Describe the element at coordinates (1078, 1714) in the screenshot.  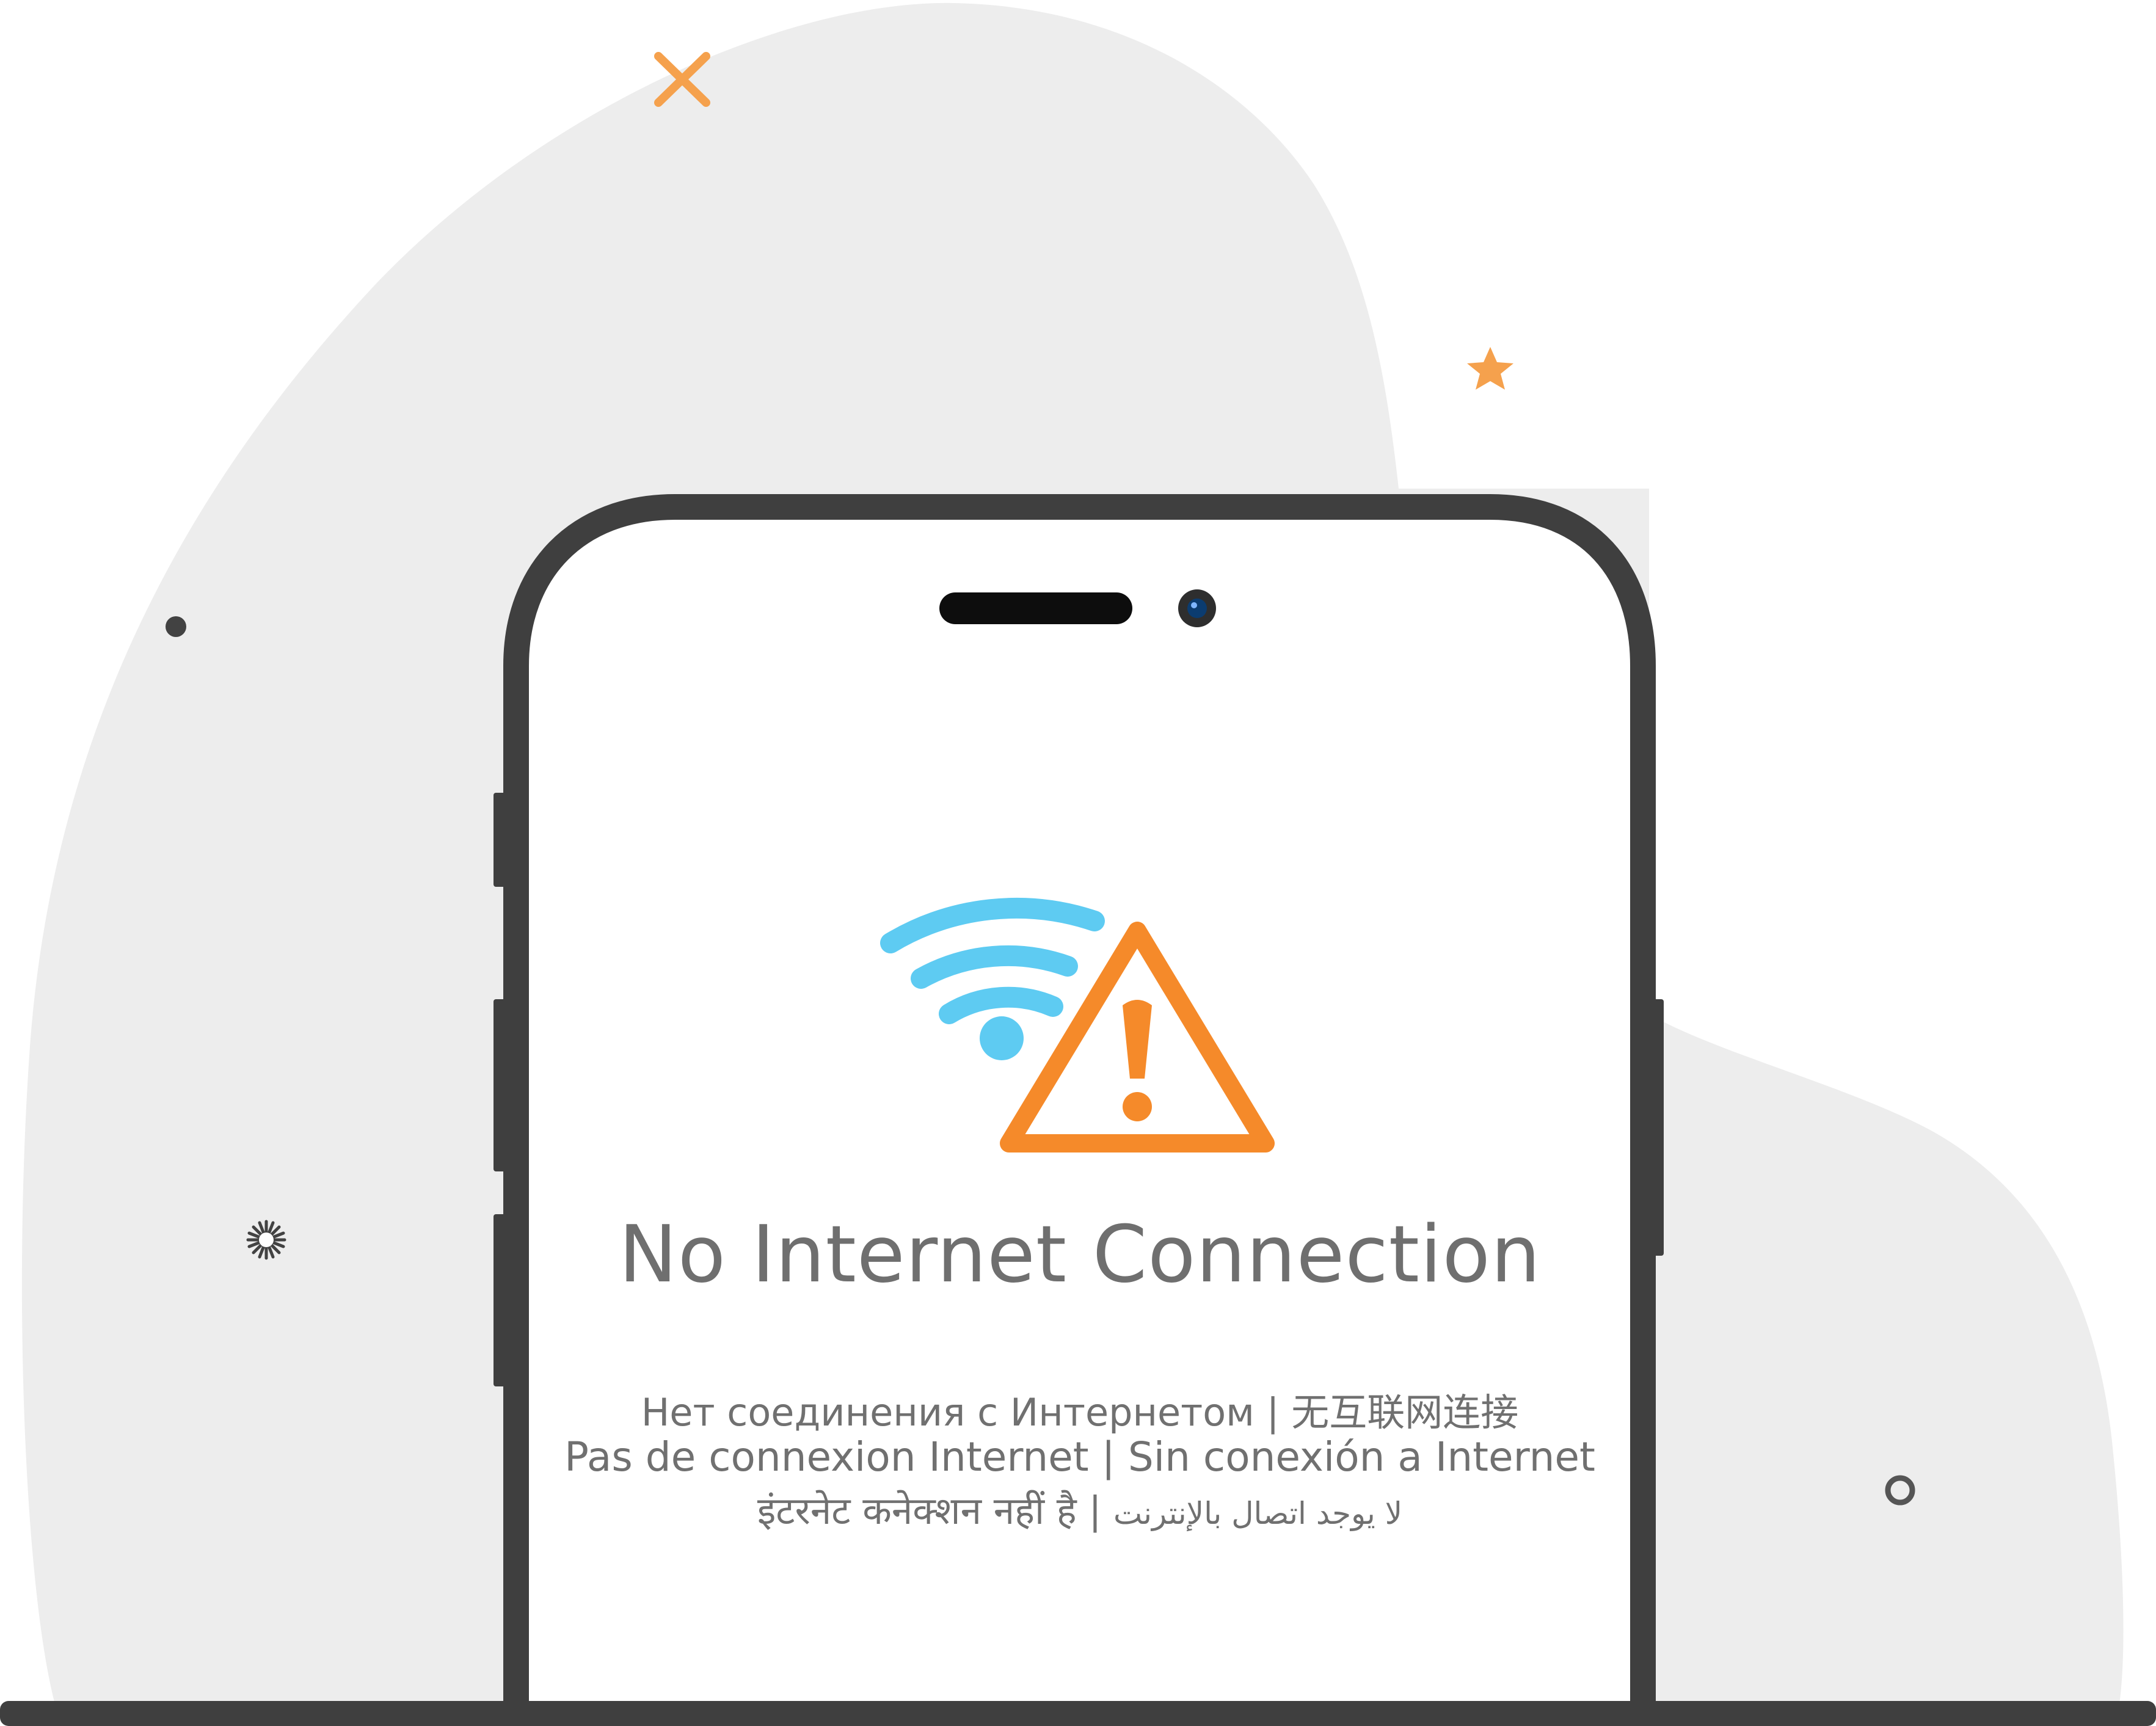
I see `ground-line` at that location.